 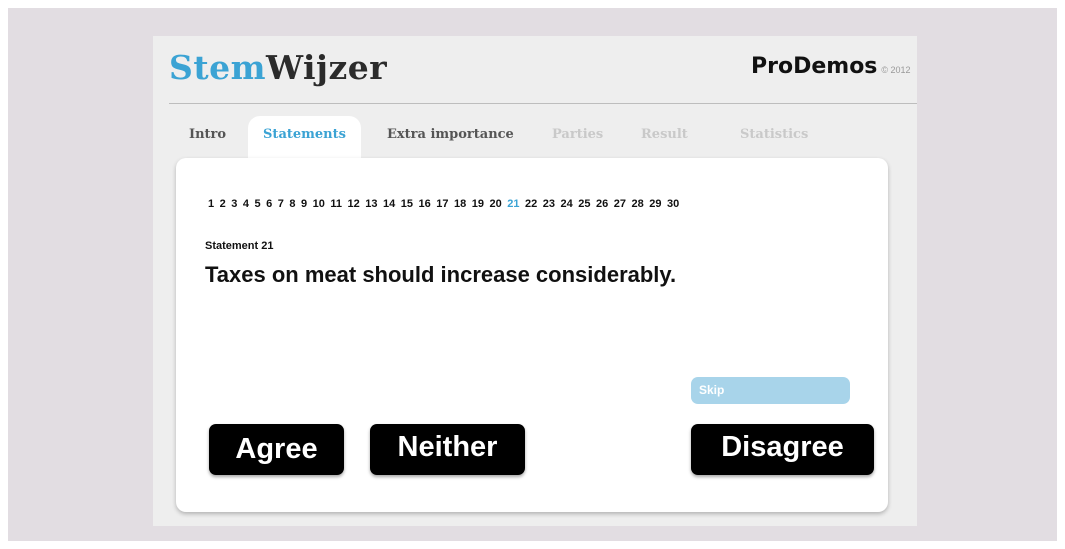 I want to click on pager-link-26: 26, so click(x=602, y=204).